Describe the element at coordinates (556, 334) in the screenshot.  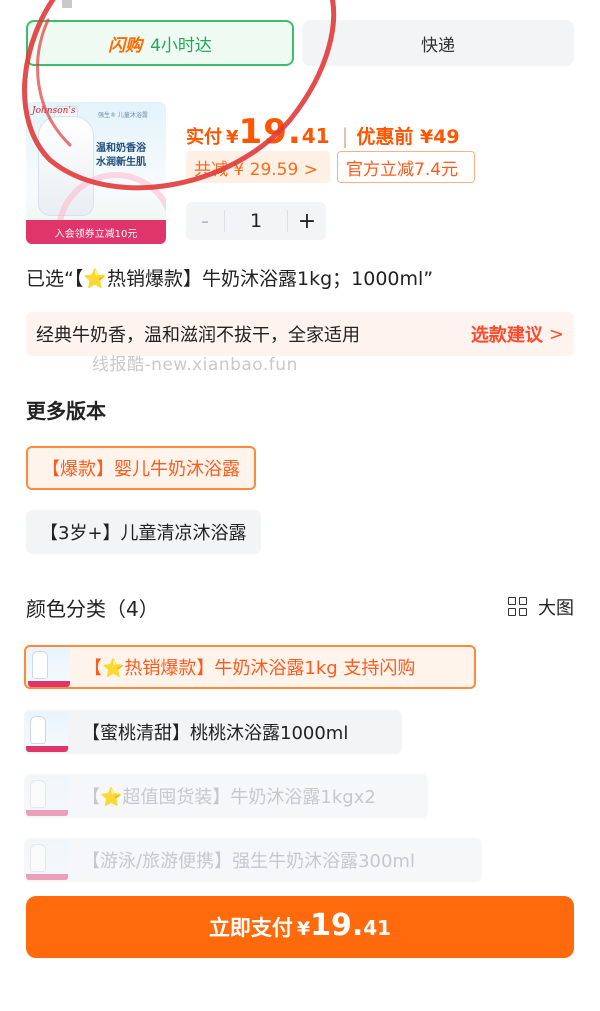
I see `chevron-right-icon: >` at that location.